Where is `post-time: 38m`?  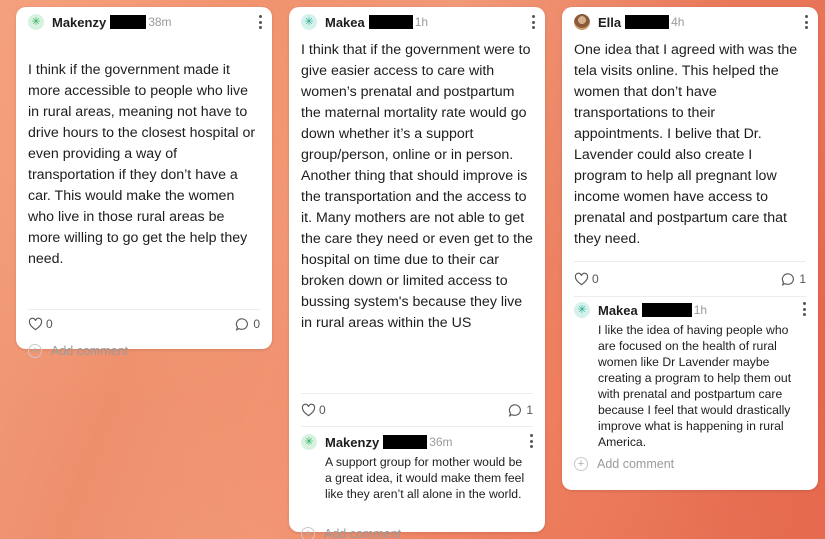
post-time: 38m is located at coordinates (160, 22).